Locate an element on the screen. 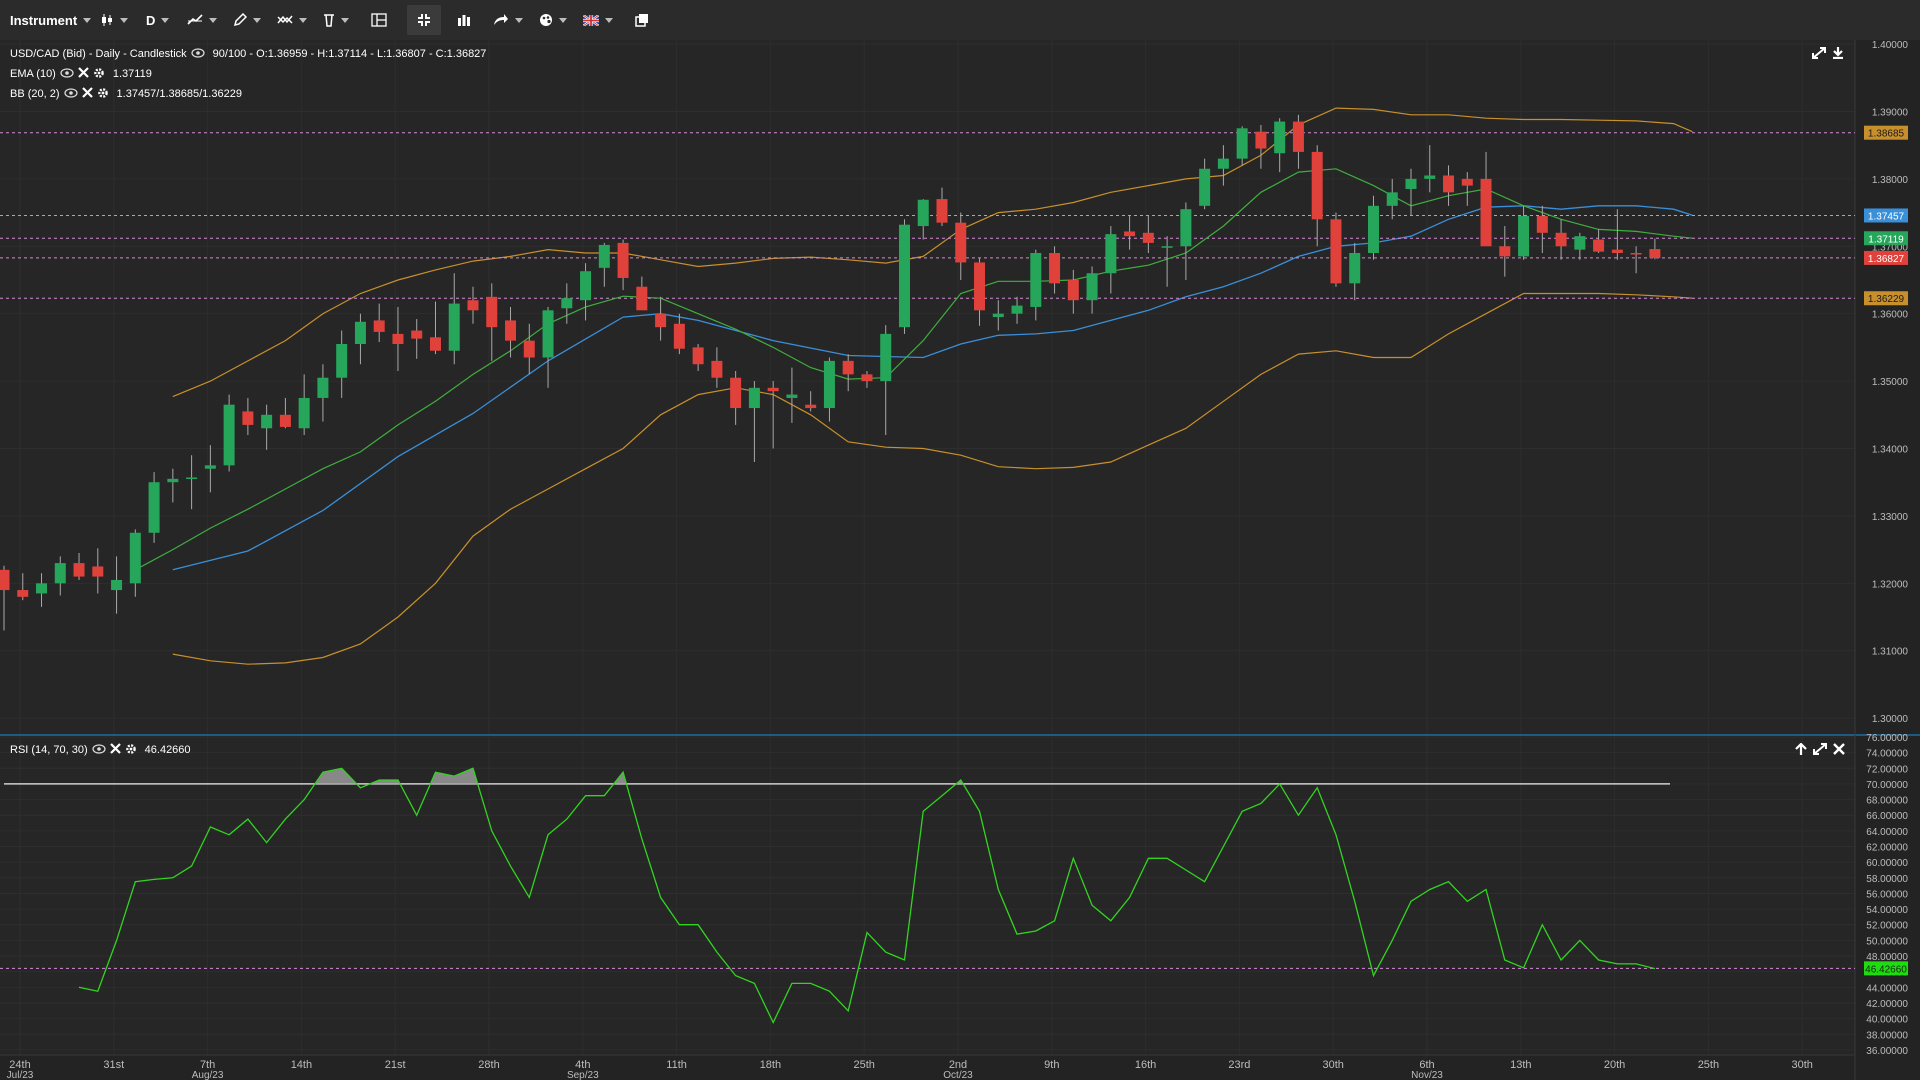 Image resolution: width=1920 pixels, height=1080 pixels. price-axis-label: 1.30000 is located at coordinates (1890, 719).